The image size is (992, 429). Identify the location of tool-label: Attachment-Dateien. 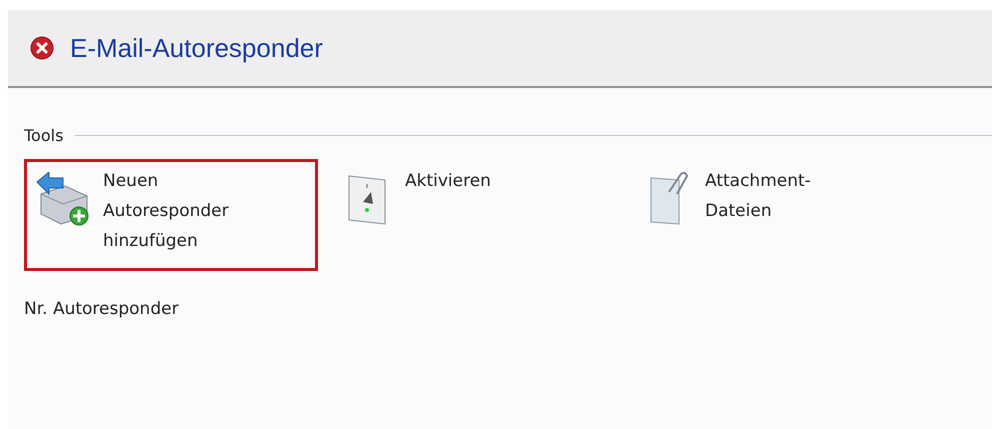
(758, 196).